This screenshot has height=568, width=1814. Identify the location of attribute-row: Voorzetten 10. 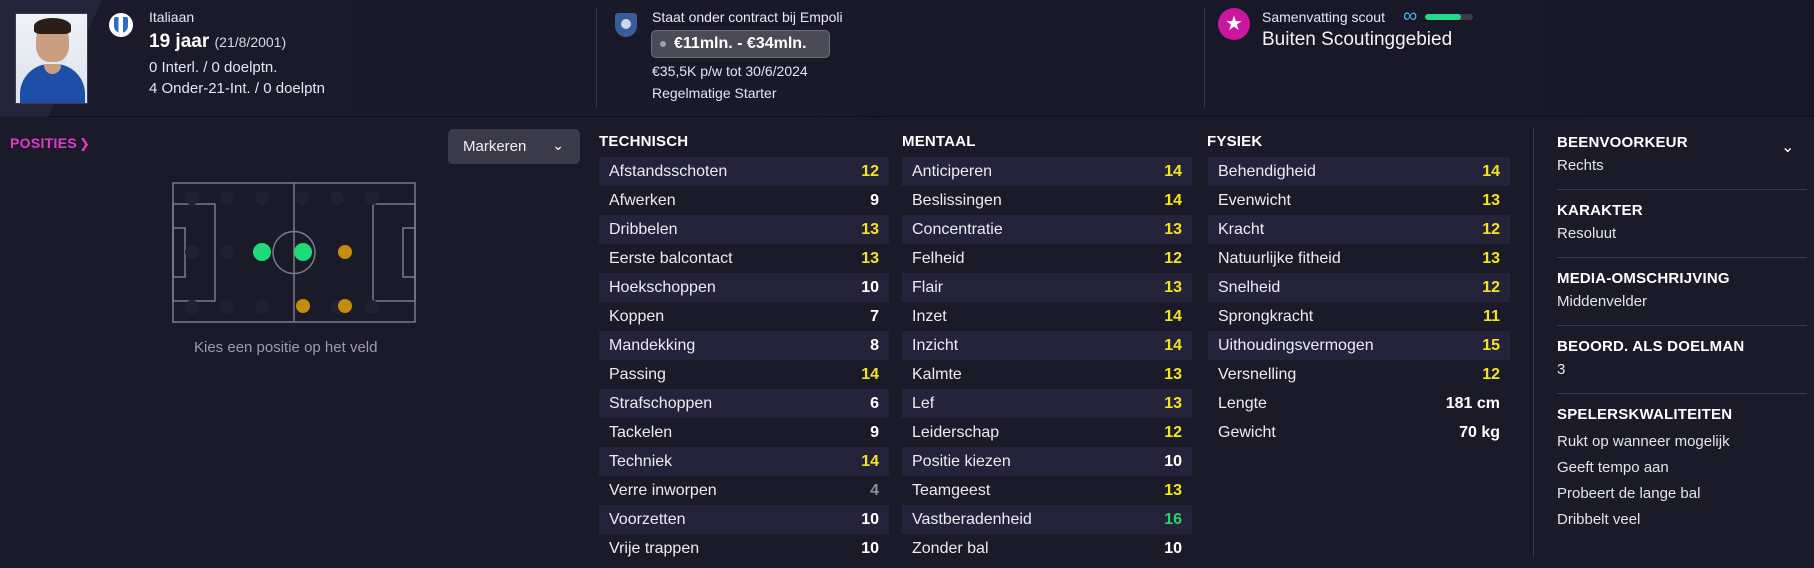
(744, 519).